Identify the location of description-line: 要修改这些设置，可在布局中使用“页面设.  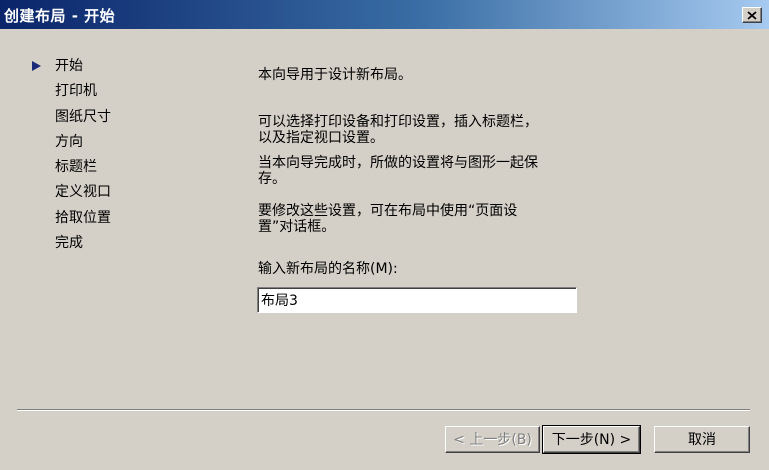
(388, 211).